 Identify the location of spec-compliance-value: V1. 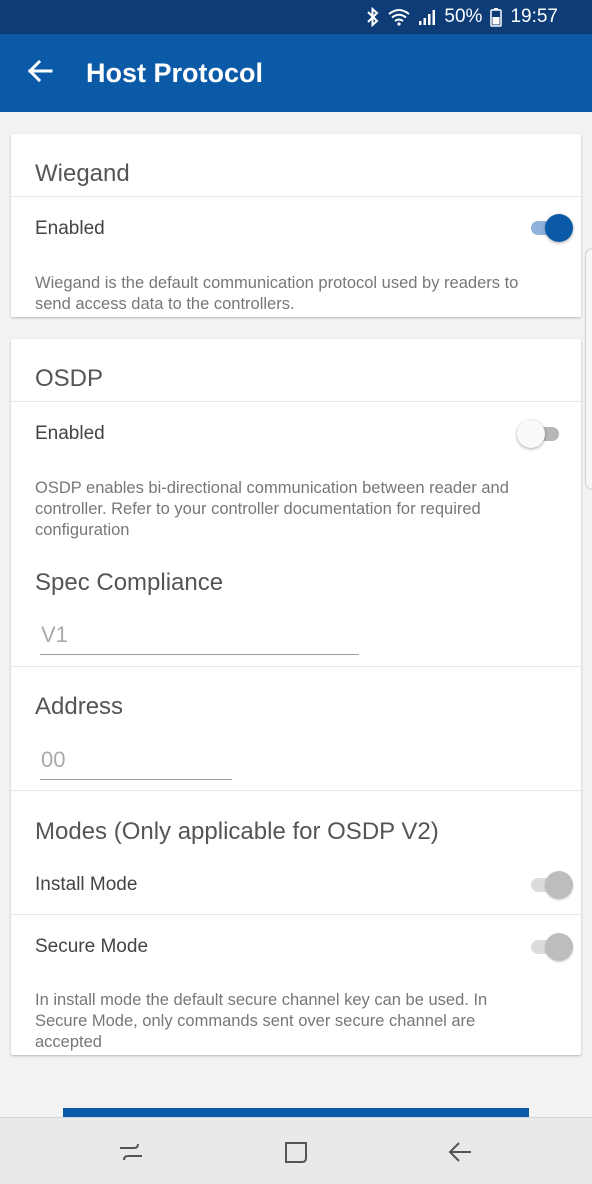
(54, 634).